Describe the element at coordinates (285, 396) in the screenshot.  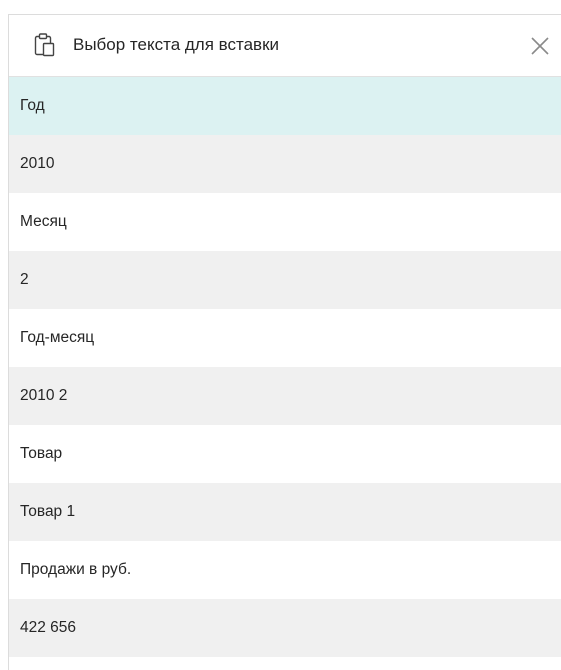
I see `list-item-year-month-value: 2010 2` at that location.